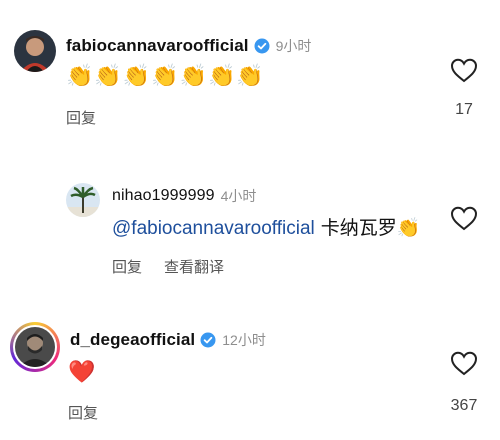 The height and width of the screenshot is (440, 500). I want to click on avatar-nihao1999999, so click(83, 200).